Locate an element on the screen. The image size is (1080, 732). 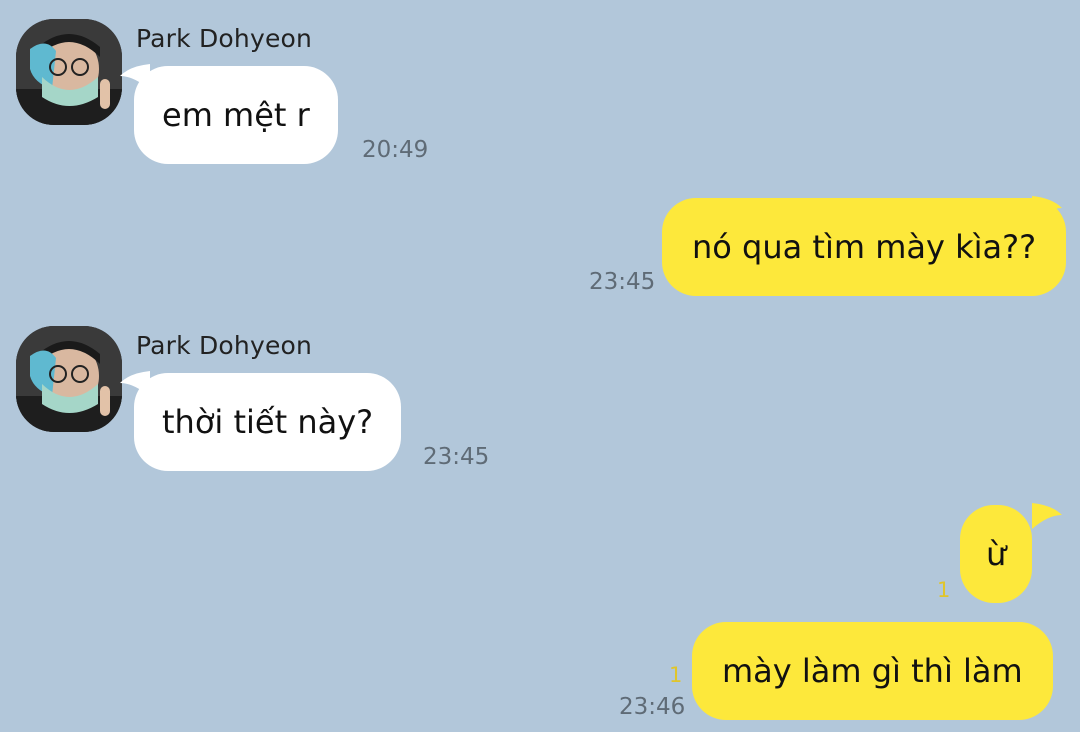
message-text: thời tiết này? is located at coordinates (268, 422).